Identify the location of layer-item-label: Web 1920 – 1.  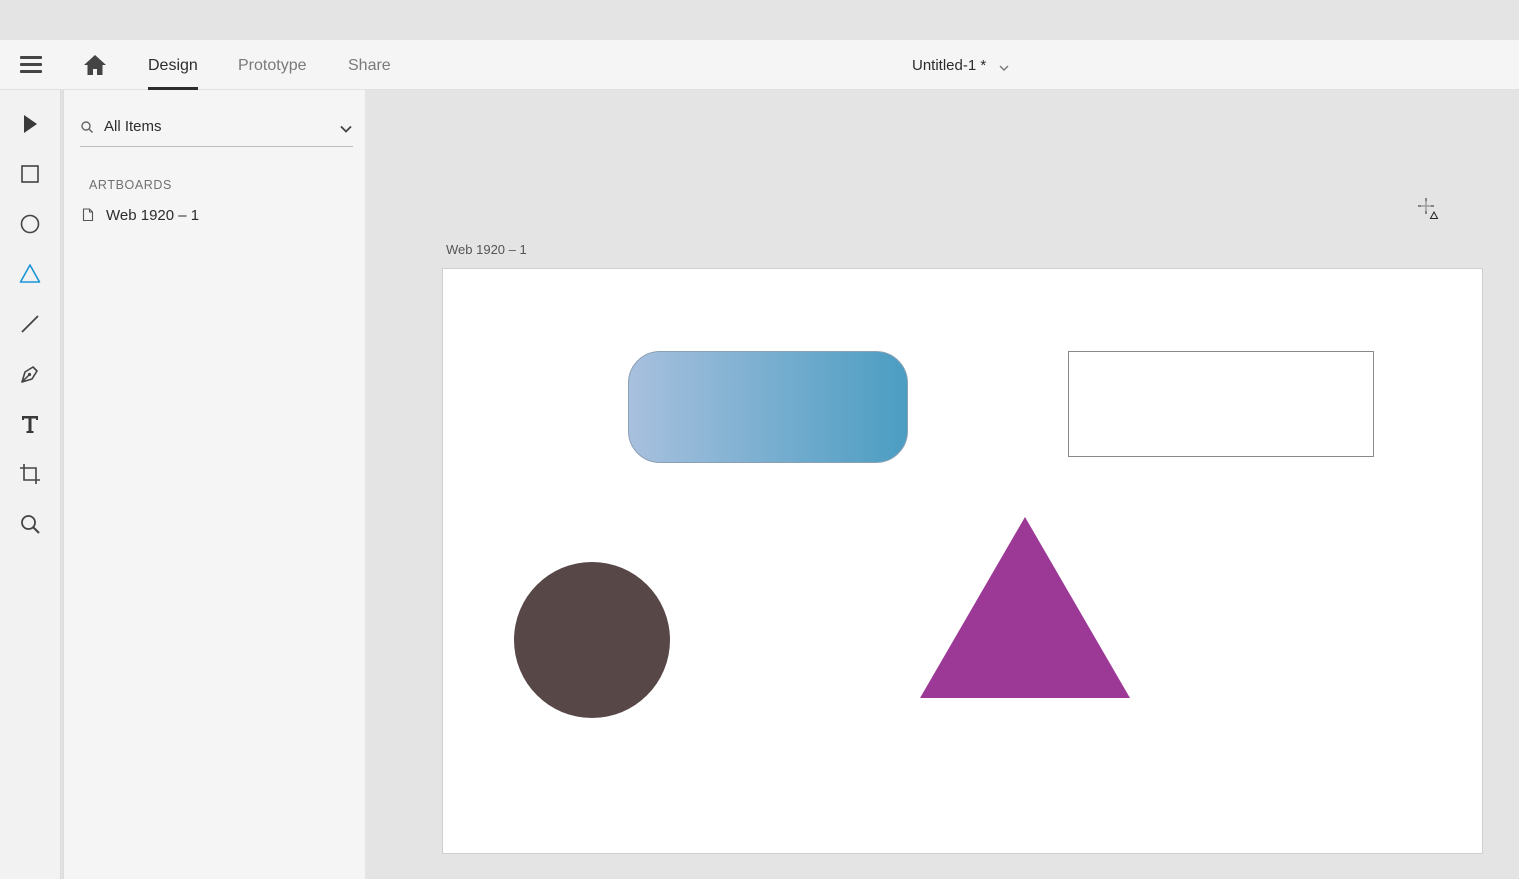
(153, 215).